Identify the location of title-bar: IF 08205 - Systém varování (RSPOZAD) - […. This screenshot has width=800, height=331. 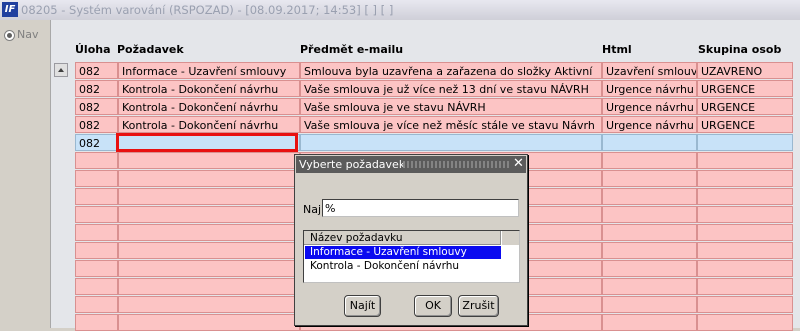
(400, 10).